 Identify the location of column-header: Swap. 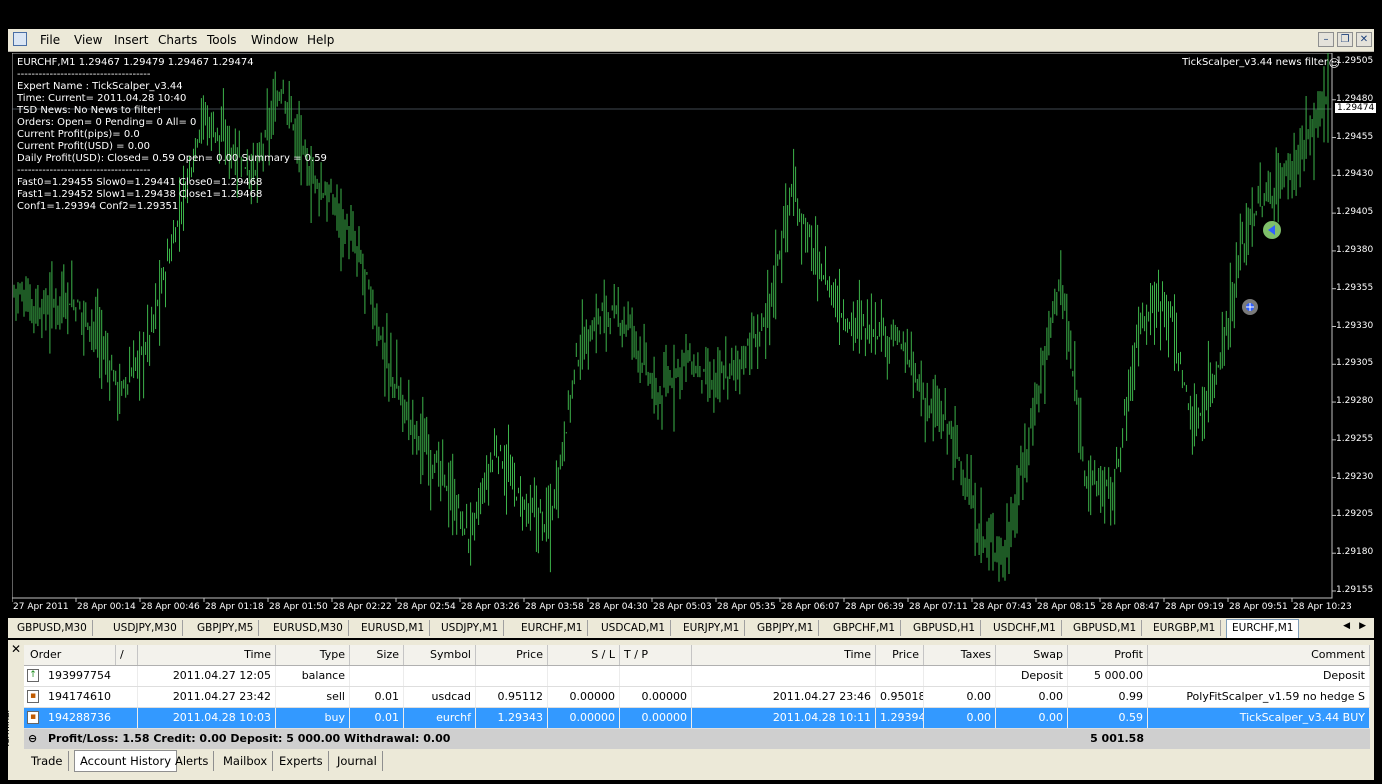
(1032, 655).